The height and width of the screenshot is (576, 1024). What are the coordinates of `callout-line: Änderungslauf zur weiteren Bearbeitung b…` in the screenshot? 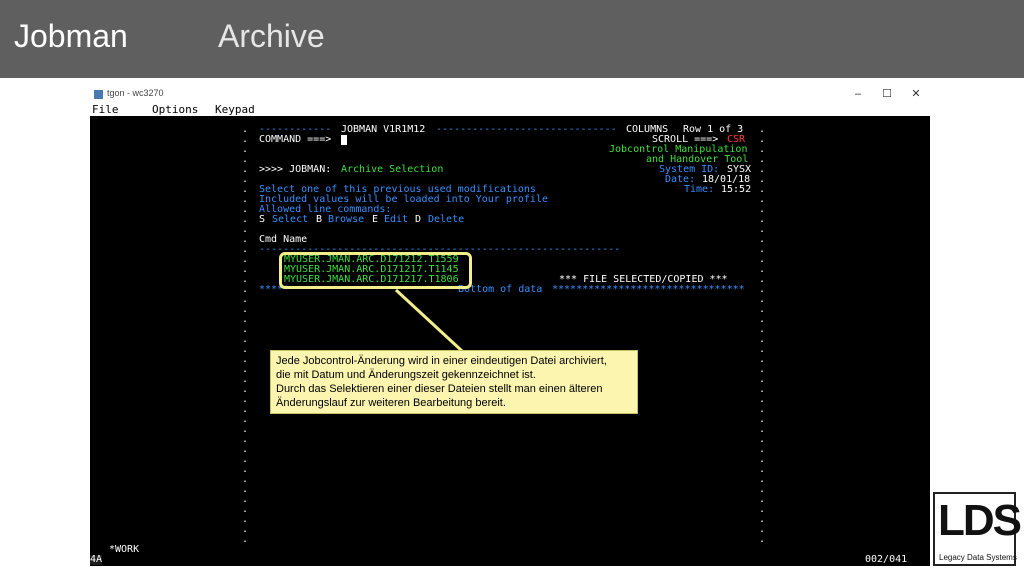 It's located at (391, 403).